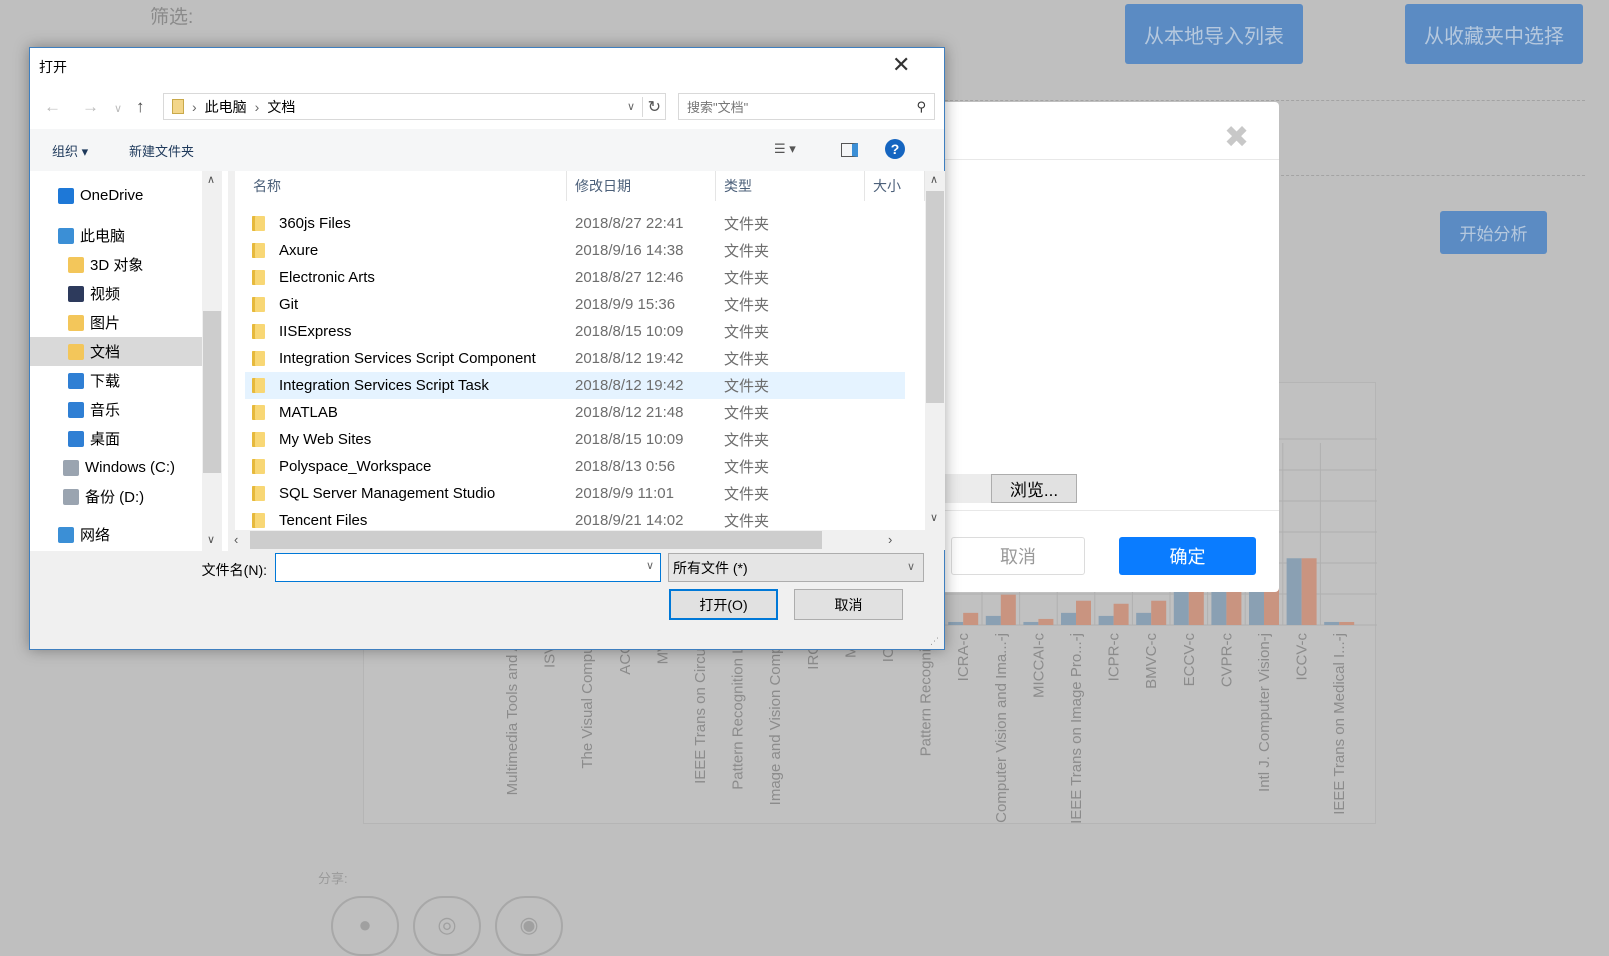 This screenshot has height=956, width=1609. I want to click on back-arrow-icon: ←, so click(52, 107).